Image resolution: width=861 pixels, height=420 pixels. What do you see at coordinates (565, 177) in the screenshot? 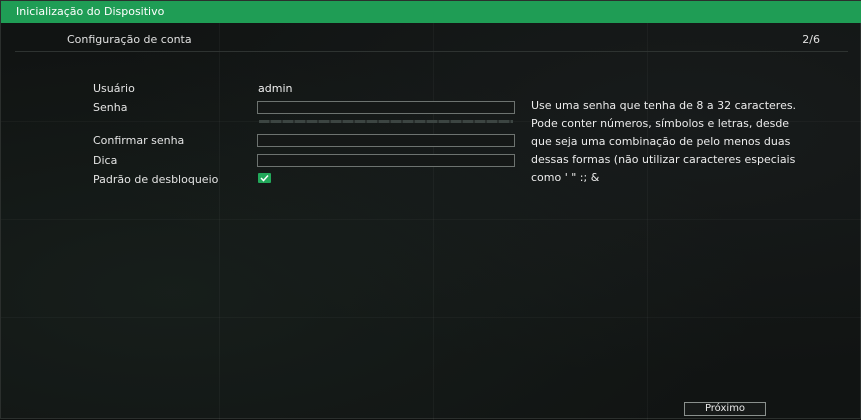
I see `help-line: como ' " :; &` at bounding box center [565, 177].